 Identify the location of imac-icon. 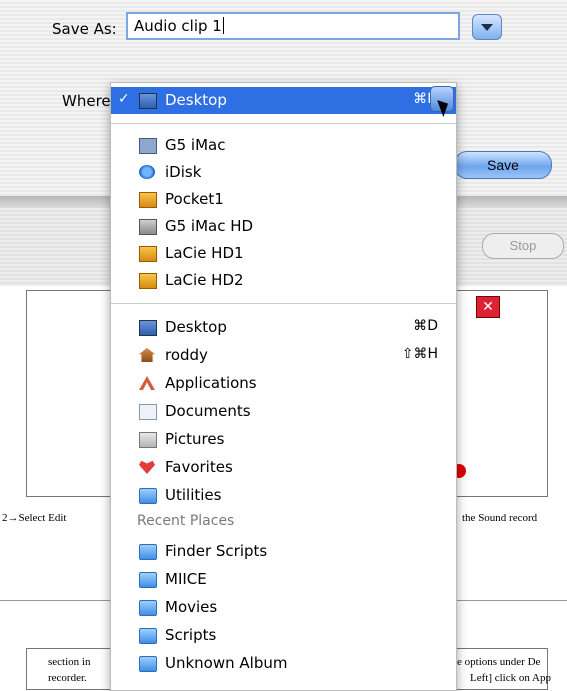
(148, 146).